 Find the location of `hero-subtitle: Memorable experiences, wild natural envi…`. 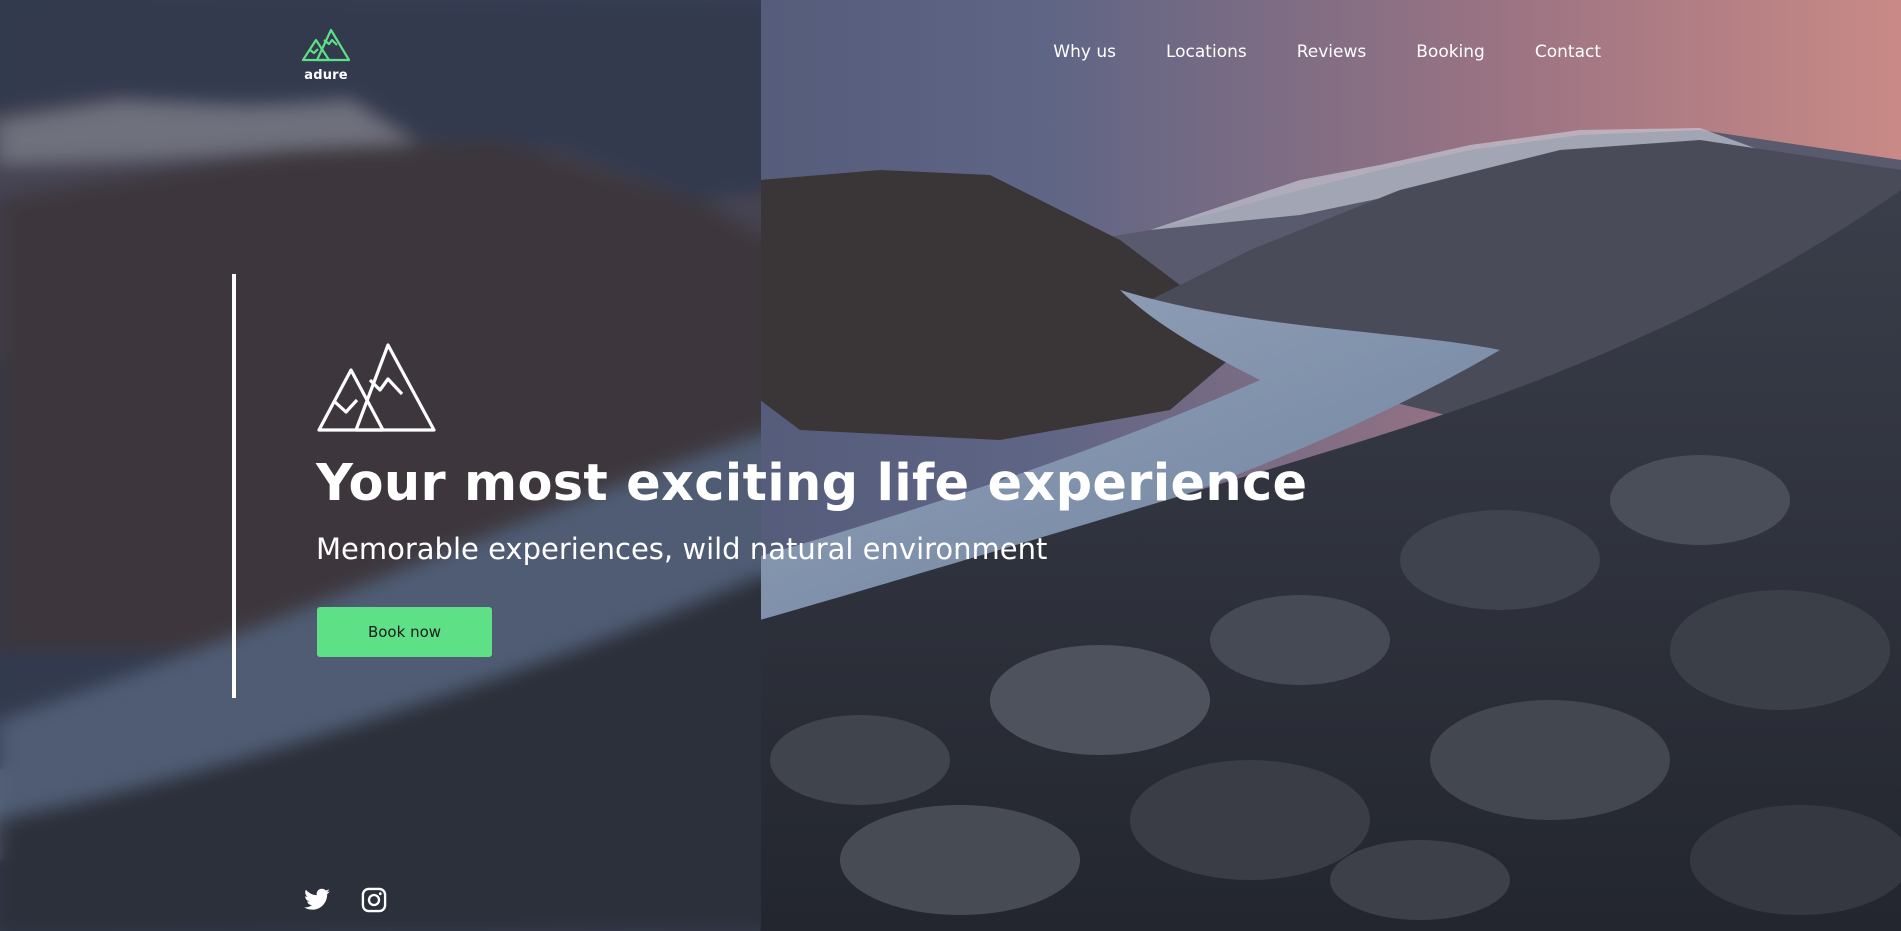

hero-subtitle: Memorable experiences, wild natural envi… is located at coordinates (682, 549).